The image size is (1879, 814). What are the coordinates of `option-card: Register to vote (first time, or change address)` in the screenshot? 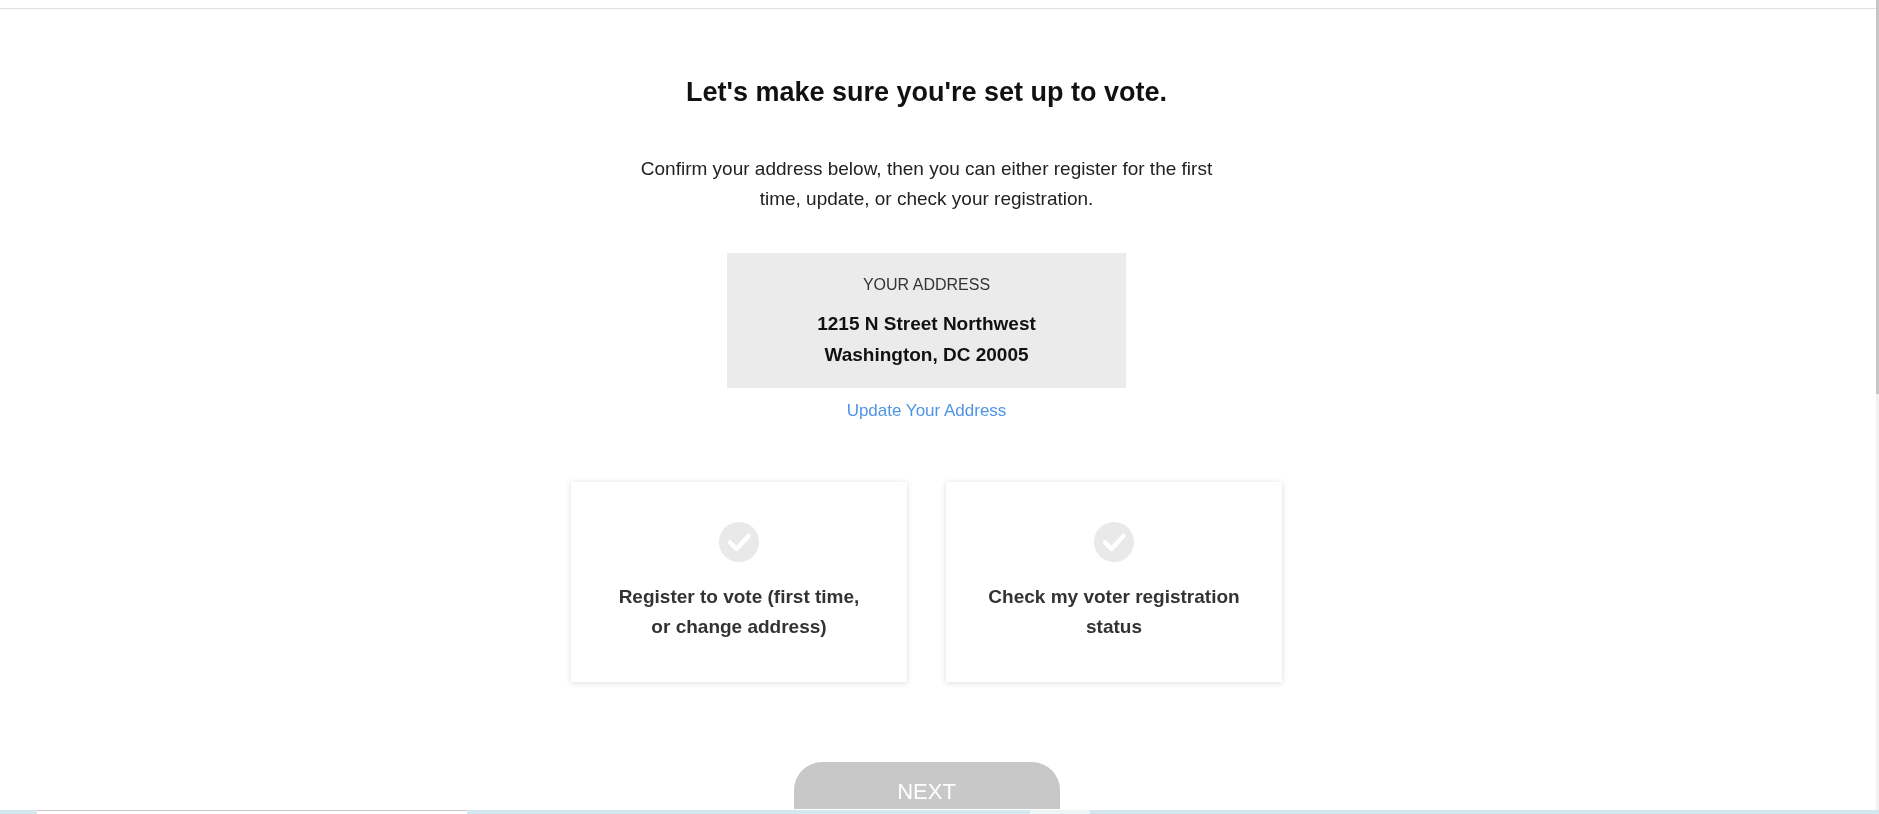 It's located at (739, 582).